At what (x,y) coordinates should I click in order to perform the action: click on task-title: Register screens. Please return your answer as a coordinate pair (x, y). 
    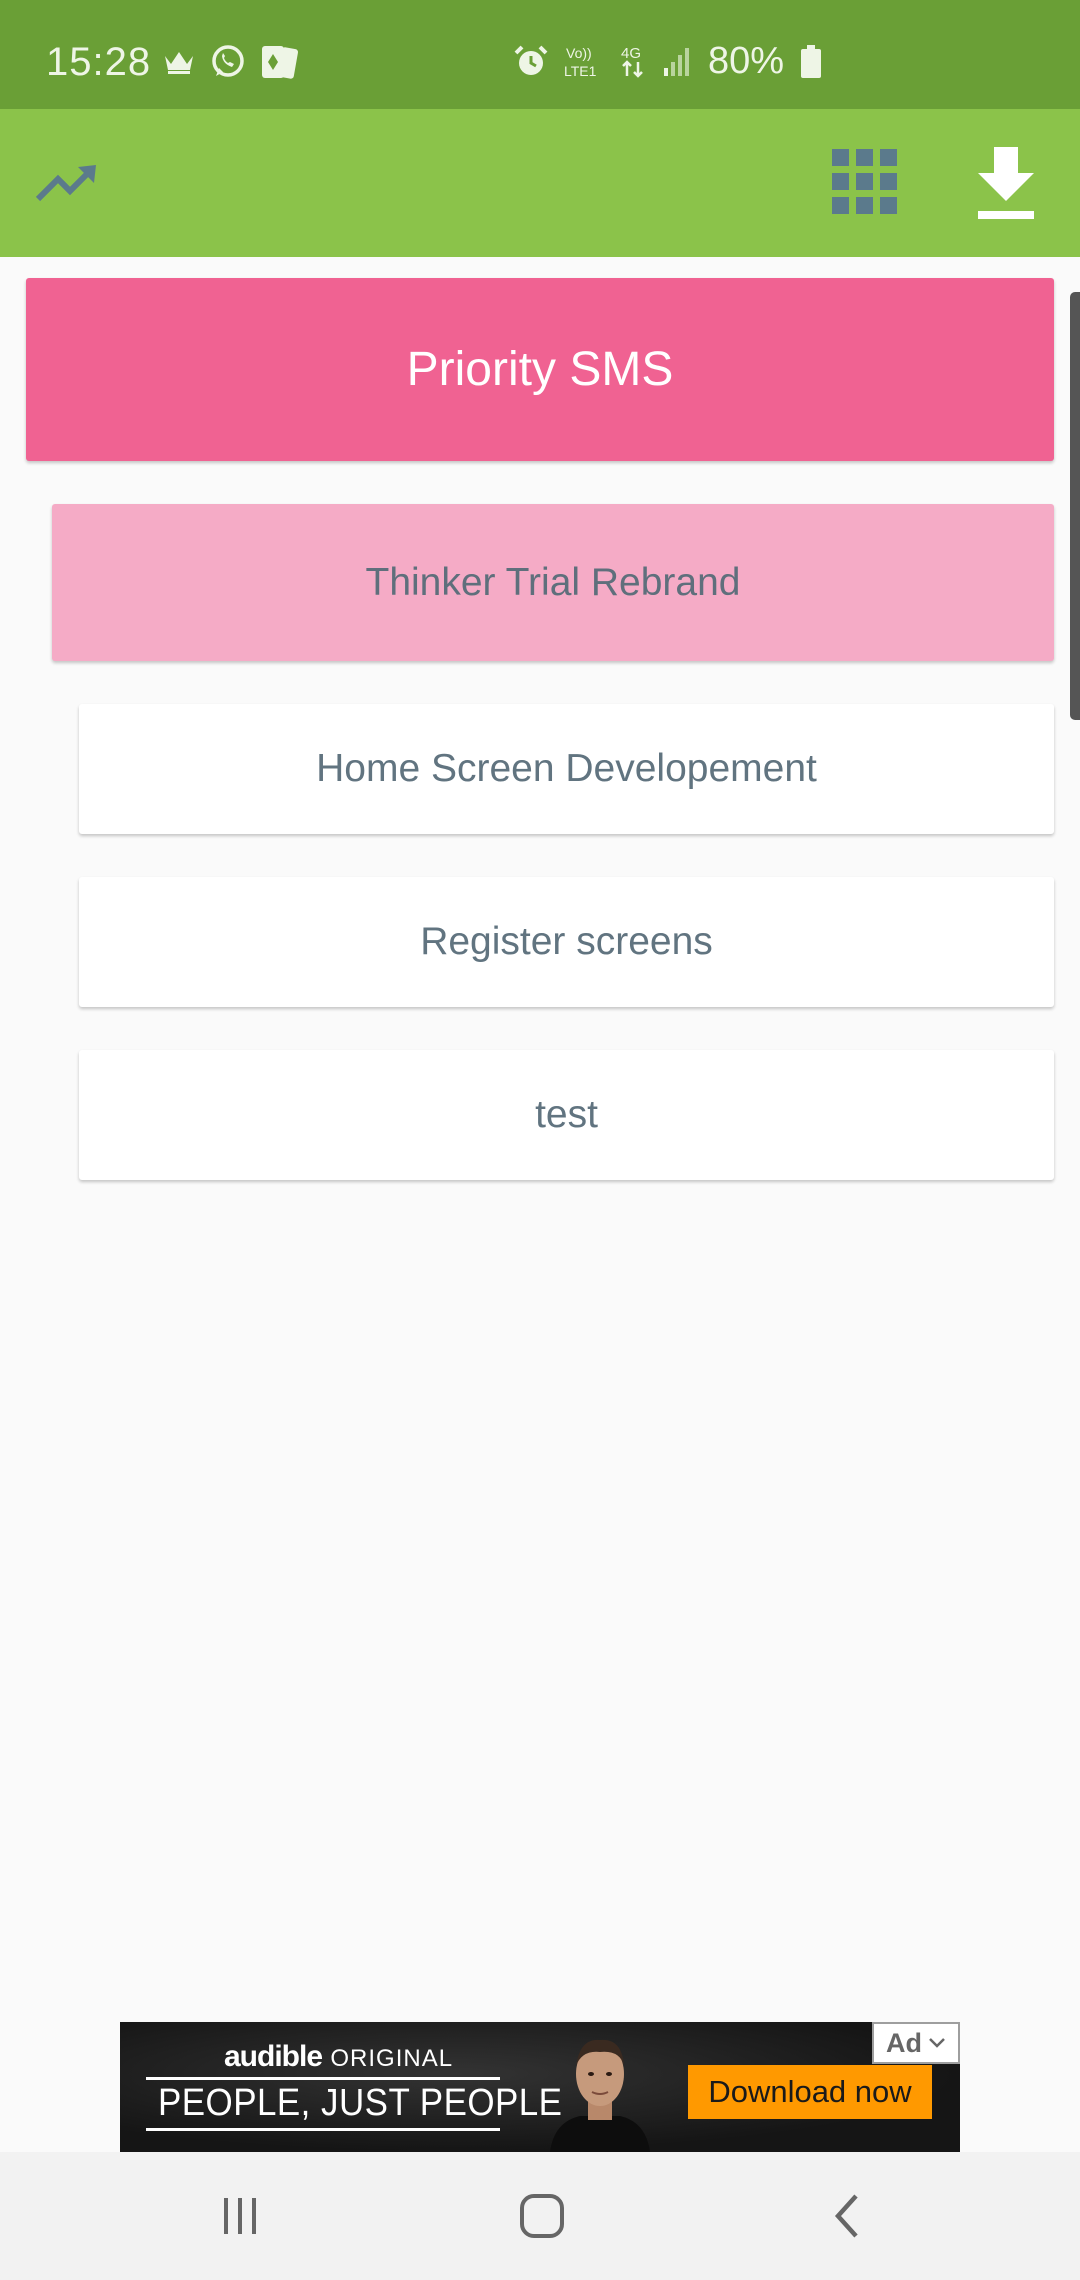
    Looking at the image, I should click on (566, 941).